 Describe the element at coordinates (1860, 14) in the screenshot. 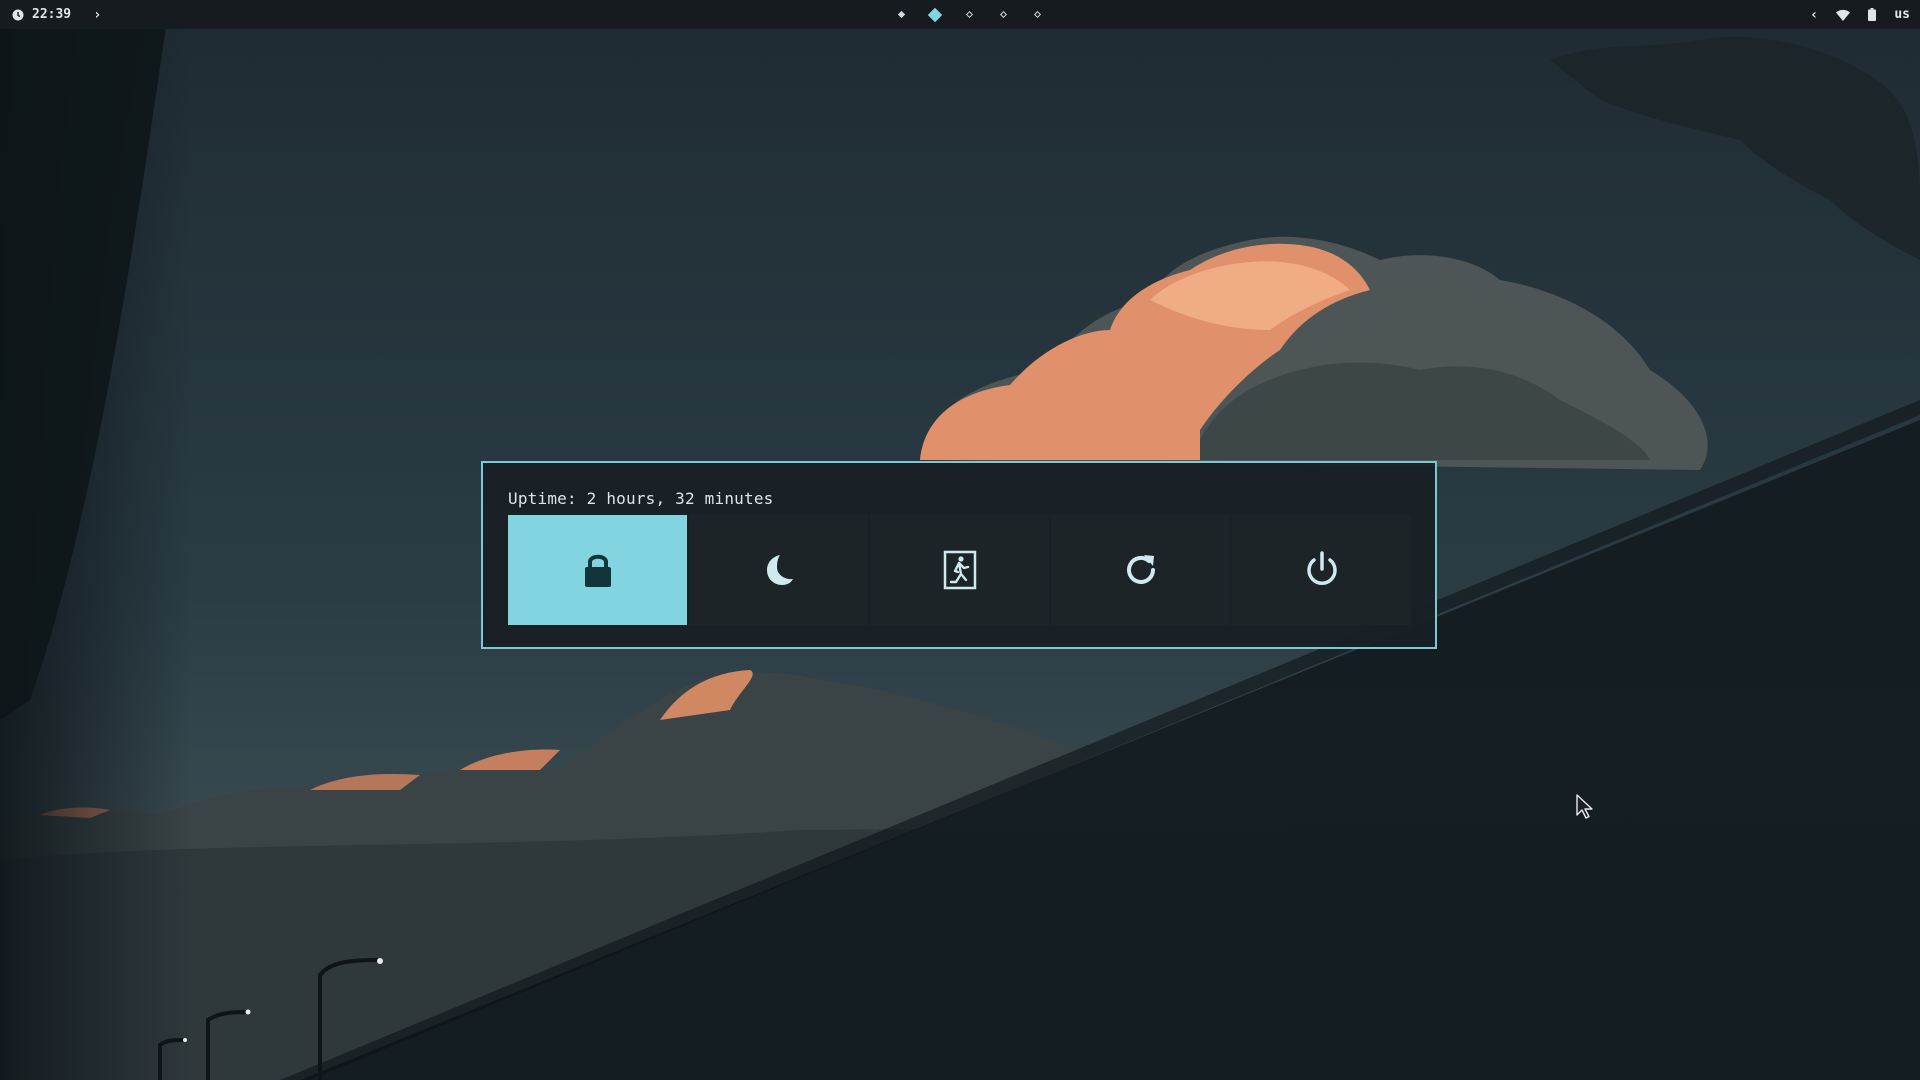

I see `system-tray: ‹ us` at that location.